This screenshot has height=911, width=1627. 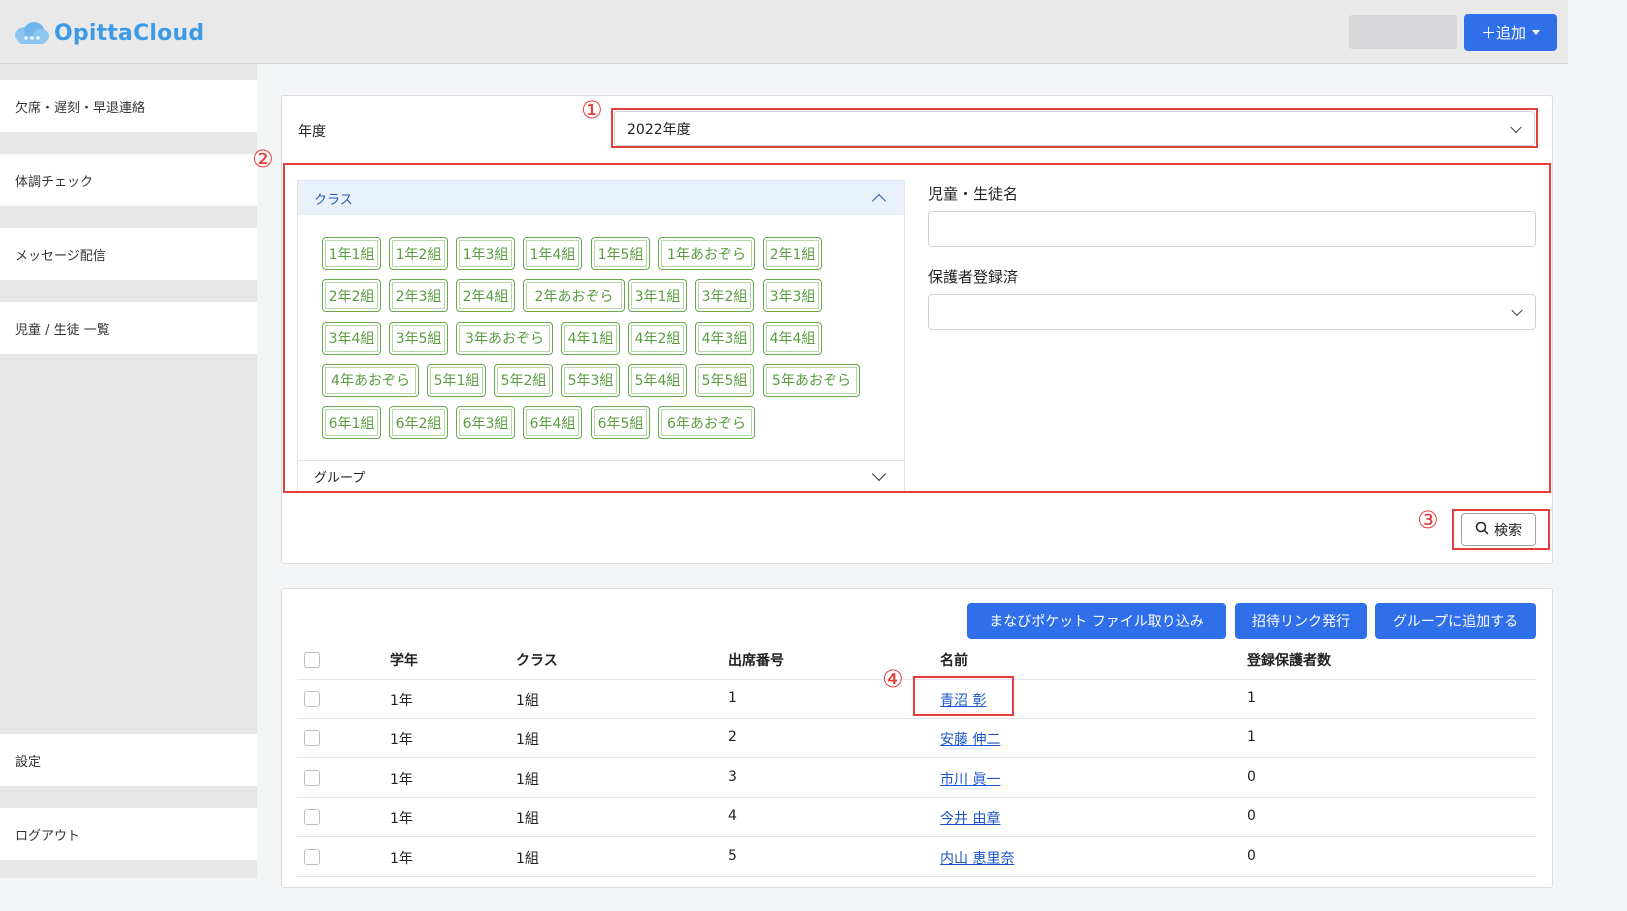 I want to click on class-chip: 1年1組, so click(x=351, y=253).